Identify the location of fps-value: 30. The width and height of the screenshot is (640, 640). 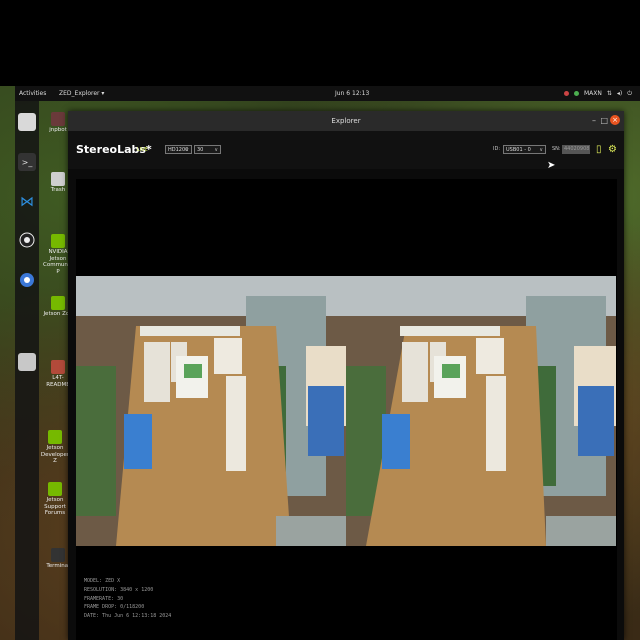
(200, 150).